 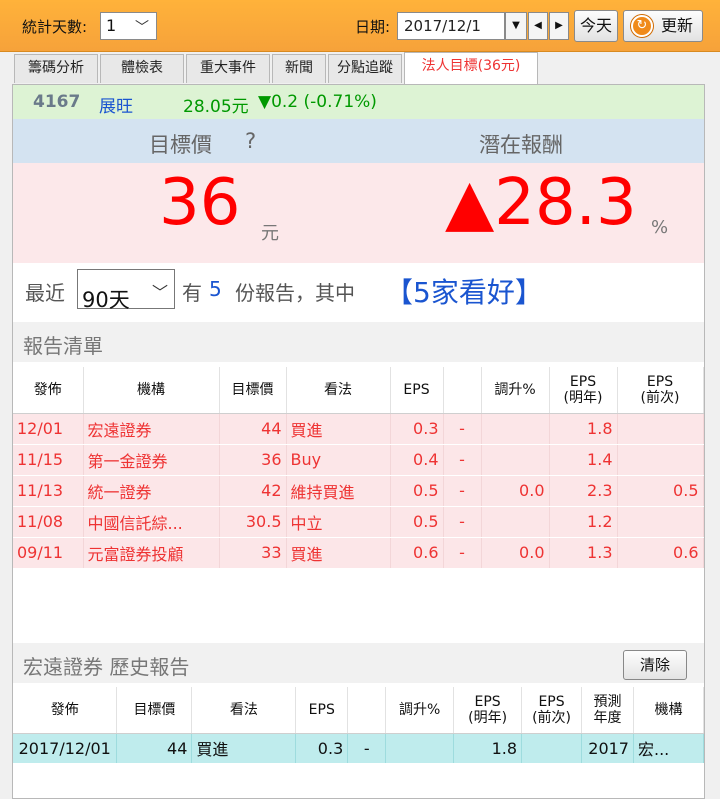 What do you see at coordinates (45, 293) in the screenshot?
I see `filter-prefix: 最近` at bounding box center [45, 293].